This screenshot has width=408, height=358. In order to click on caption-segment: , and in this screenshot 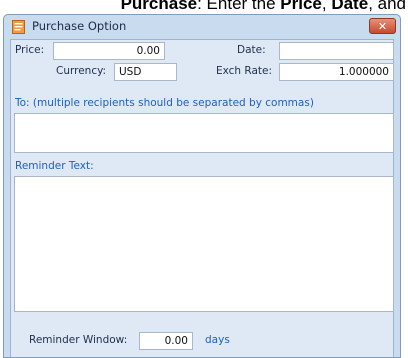, I will do `click(387, 6)`.